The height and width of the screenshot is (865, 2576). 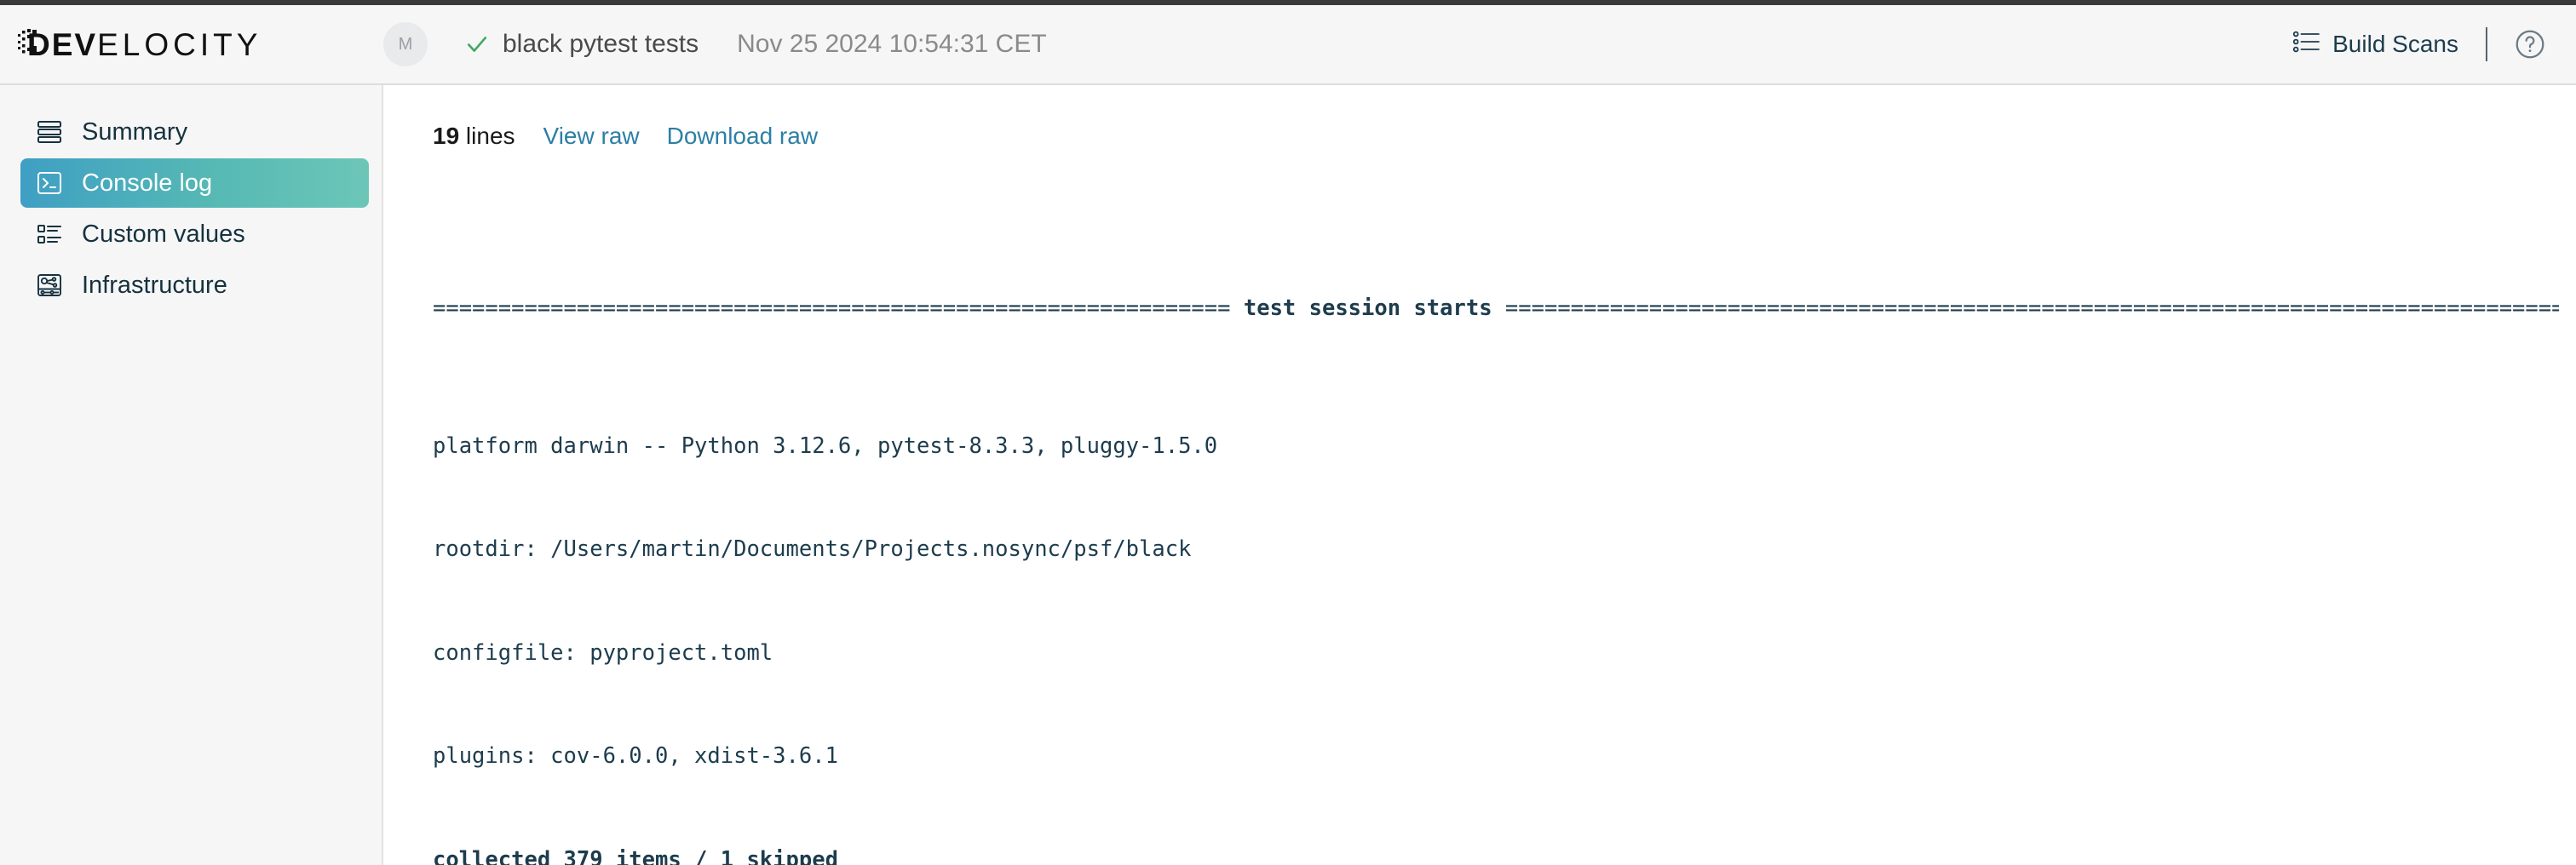 I want to click on plugins-text: plugins: cov-6.0.0, xdist-3.6.1, so click(x=636, y=756).